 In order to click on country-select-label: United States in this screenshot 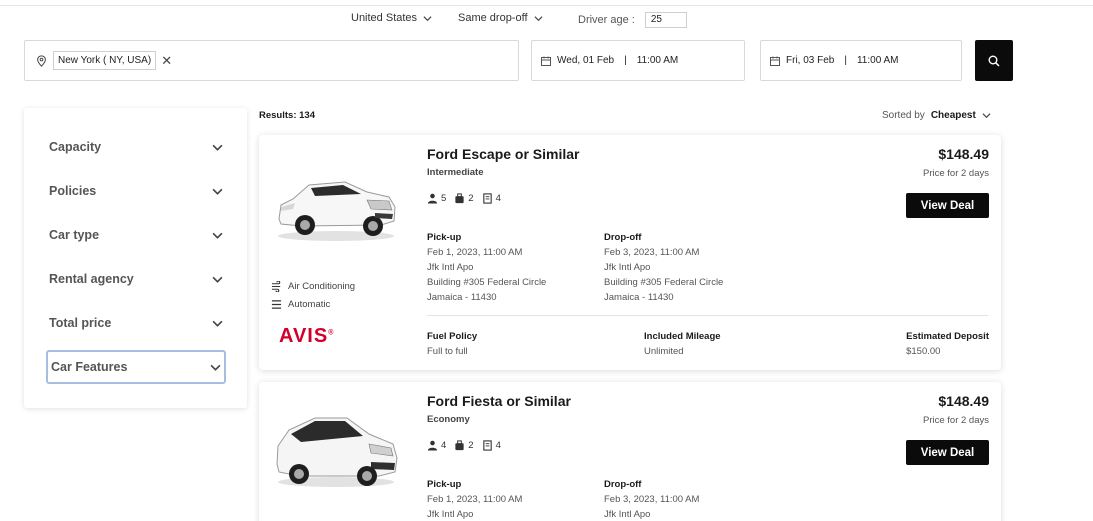, I will do `click(384, 18)`.